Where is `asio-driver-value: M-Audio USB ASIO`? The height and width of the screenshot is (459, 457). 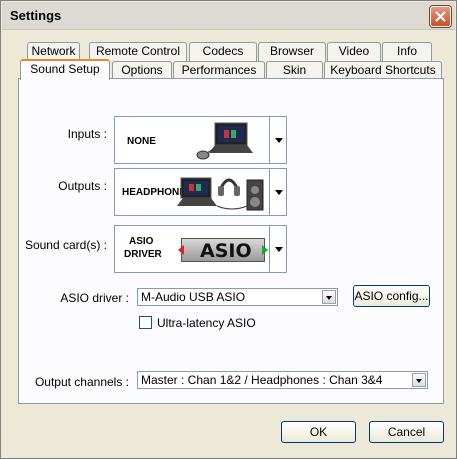 asio-driver-value: M-Audio USB ASIO is located at coordinates (193, 297).